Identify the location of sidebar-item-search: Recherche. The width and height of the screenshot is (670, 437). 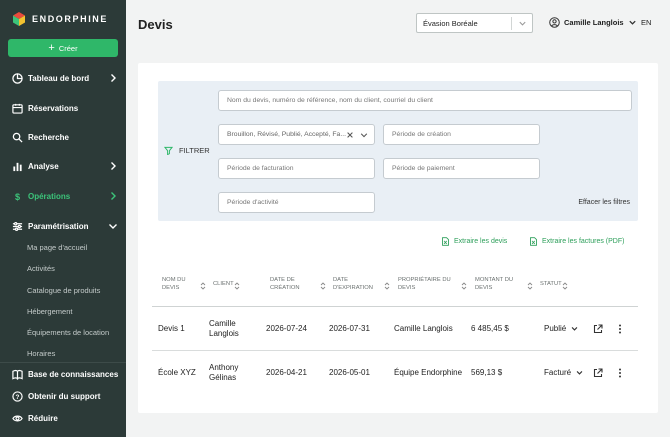
(63, 137).